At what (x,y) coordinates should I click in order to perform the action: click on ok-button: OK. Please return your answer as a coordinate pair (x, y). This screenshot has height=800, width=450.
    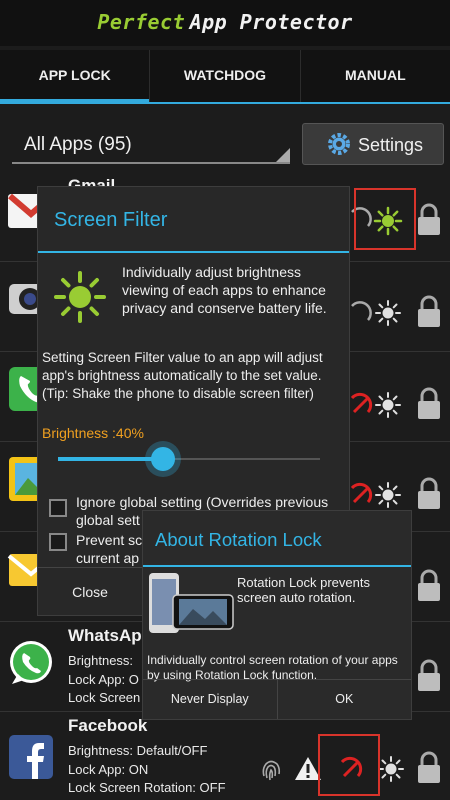
    Looking at the image, I should click on (344, 699).